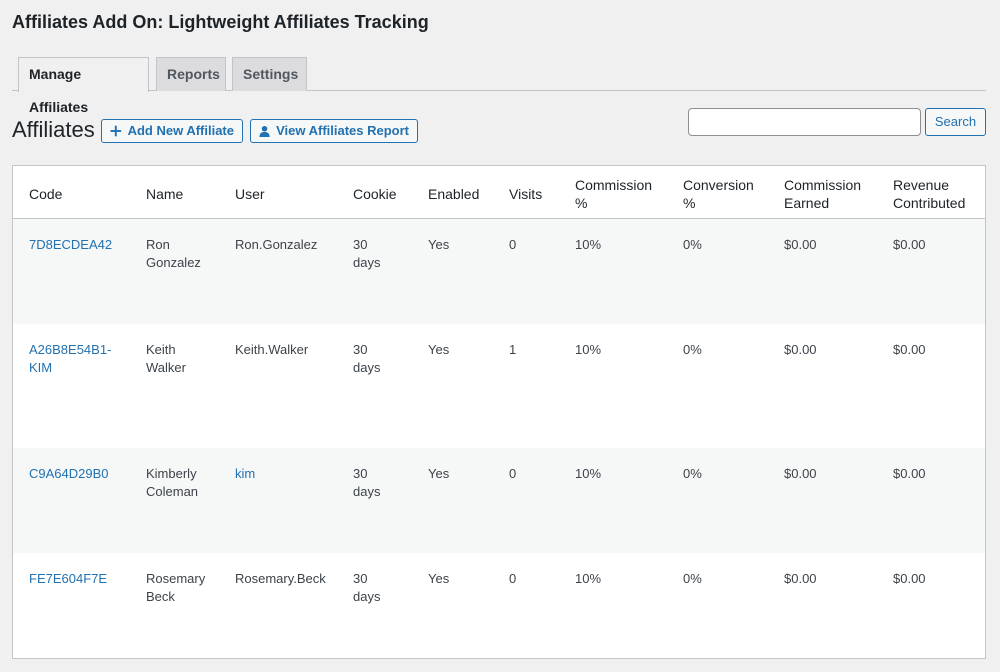 The width and height of the screenshot is (1000, 672). What do you see at coordinates (280, 578) in the screenshot?
I see `affiliate-user: Rosemary.Beck` at bounding box center [280, 578].